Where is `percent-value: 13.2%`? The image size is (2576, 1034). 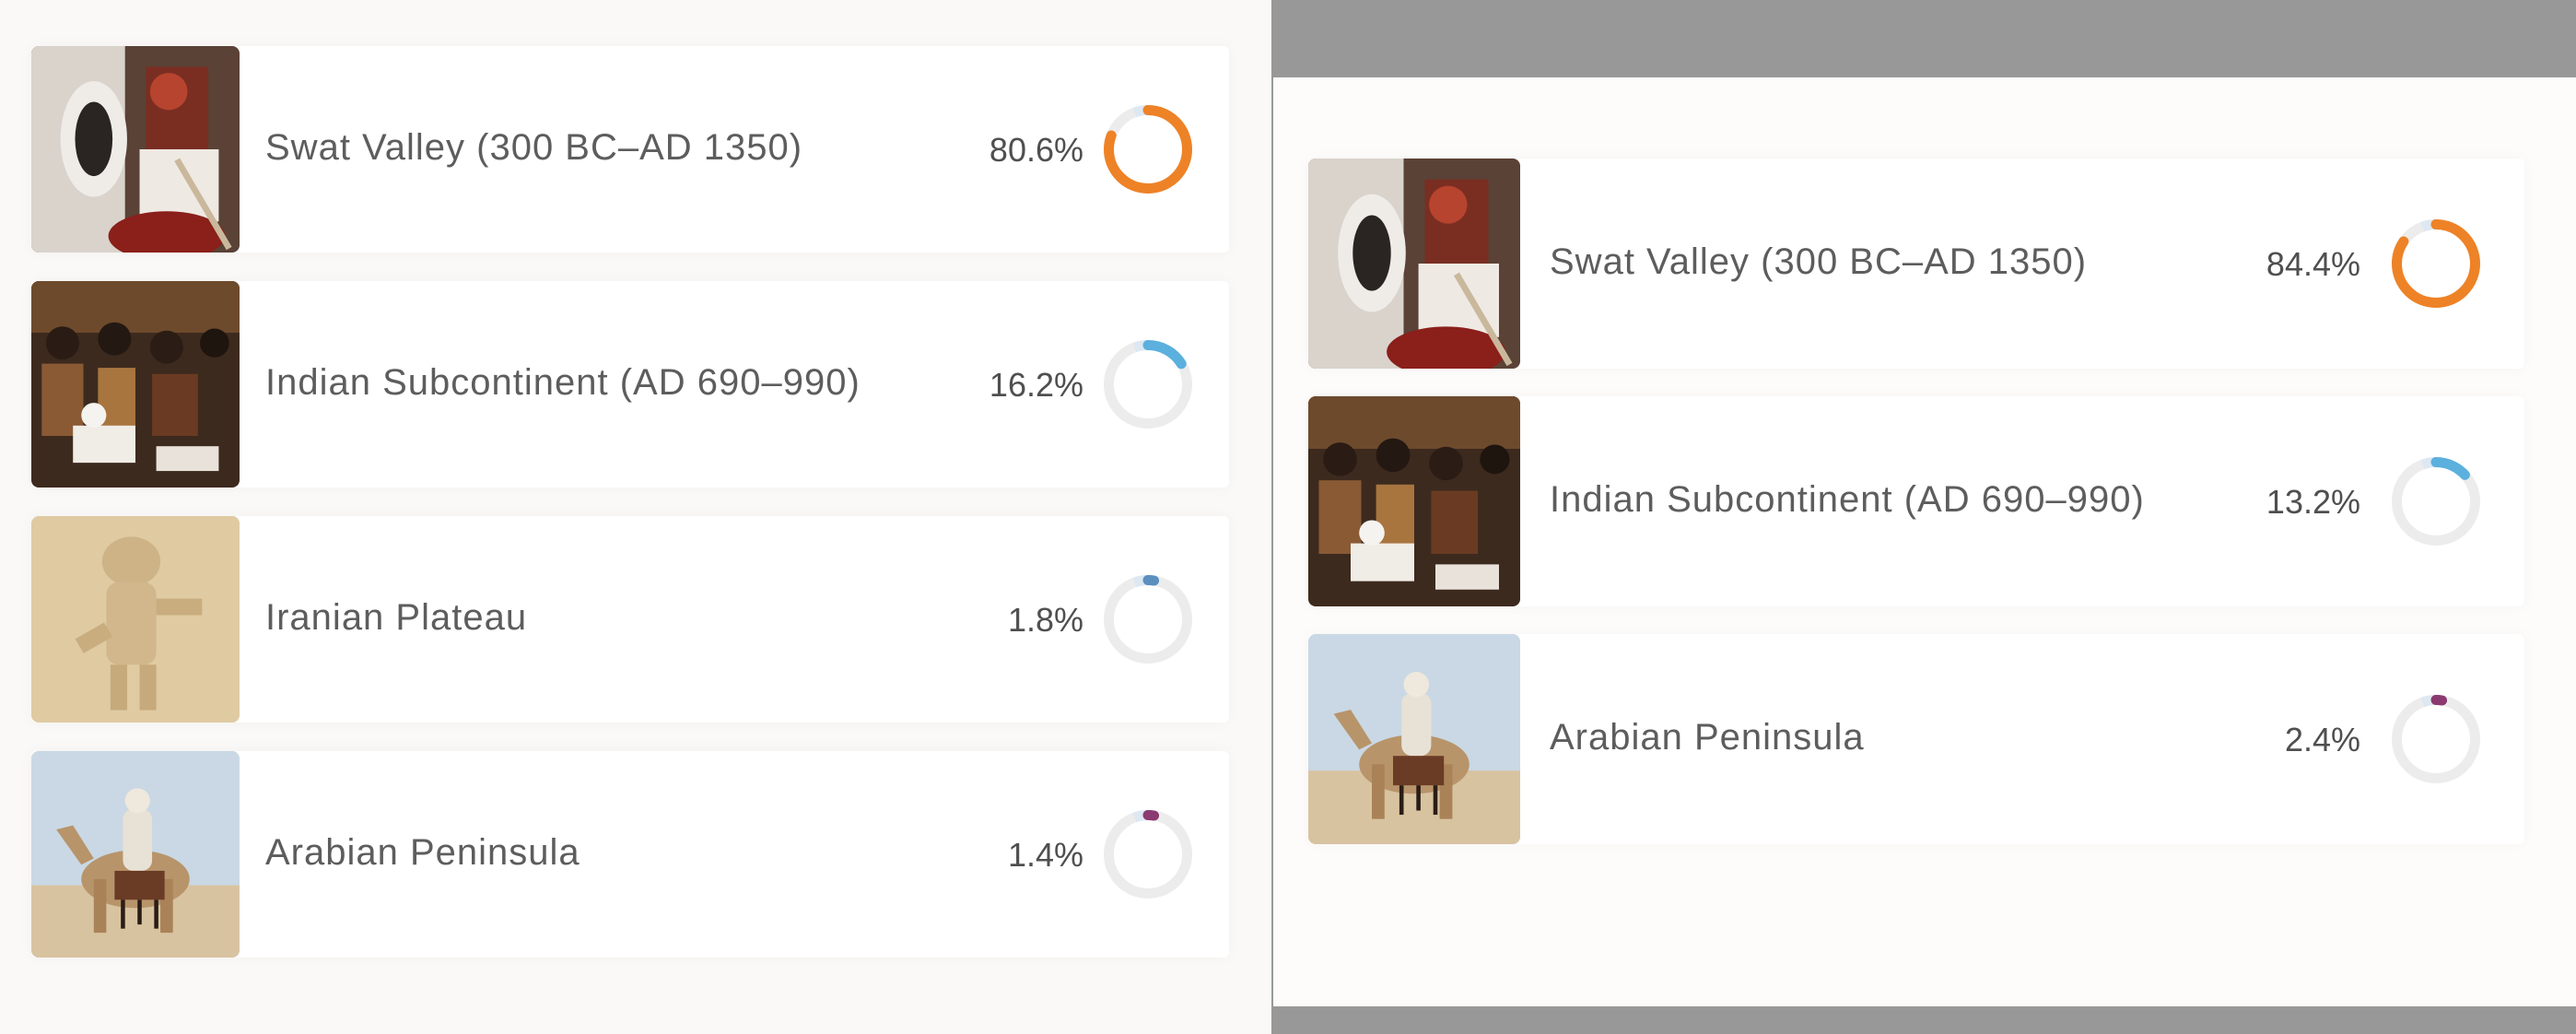
percent-value: 13.2% is located at coordinates (2313, 502).